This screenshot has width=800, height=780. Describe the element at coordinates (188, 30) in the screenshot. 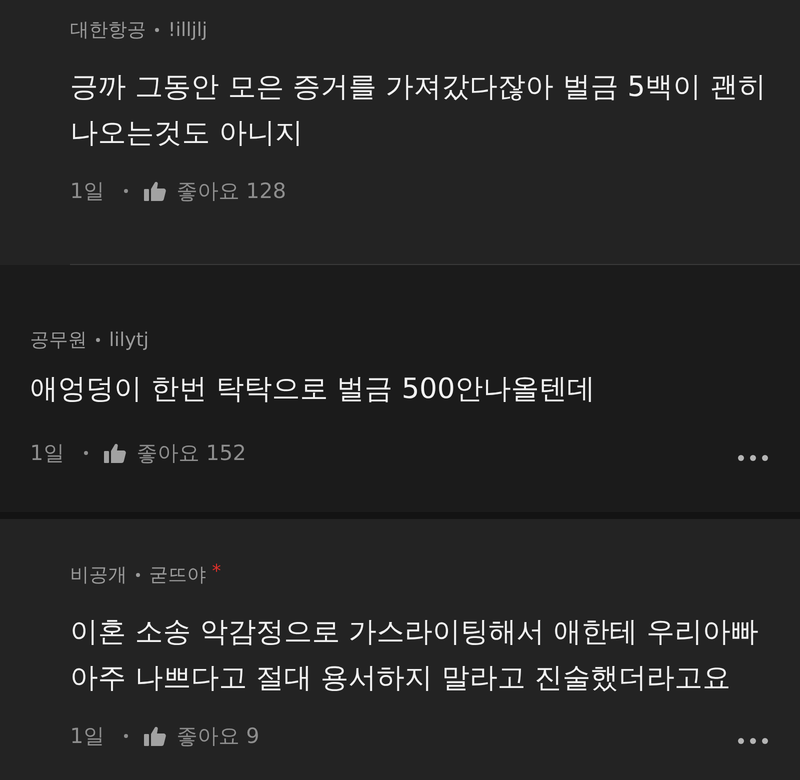

I see `nickname: !illjlj` at that location.